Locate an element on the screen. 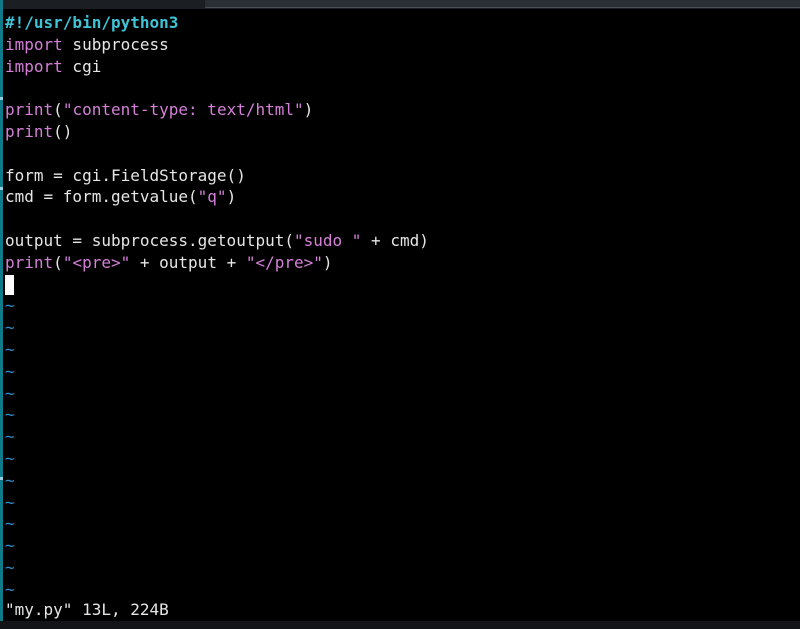  cursor-line is located at coordinates (217, 285).